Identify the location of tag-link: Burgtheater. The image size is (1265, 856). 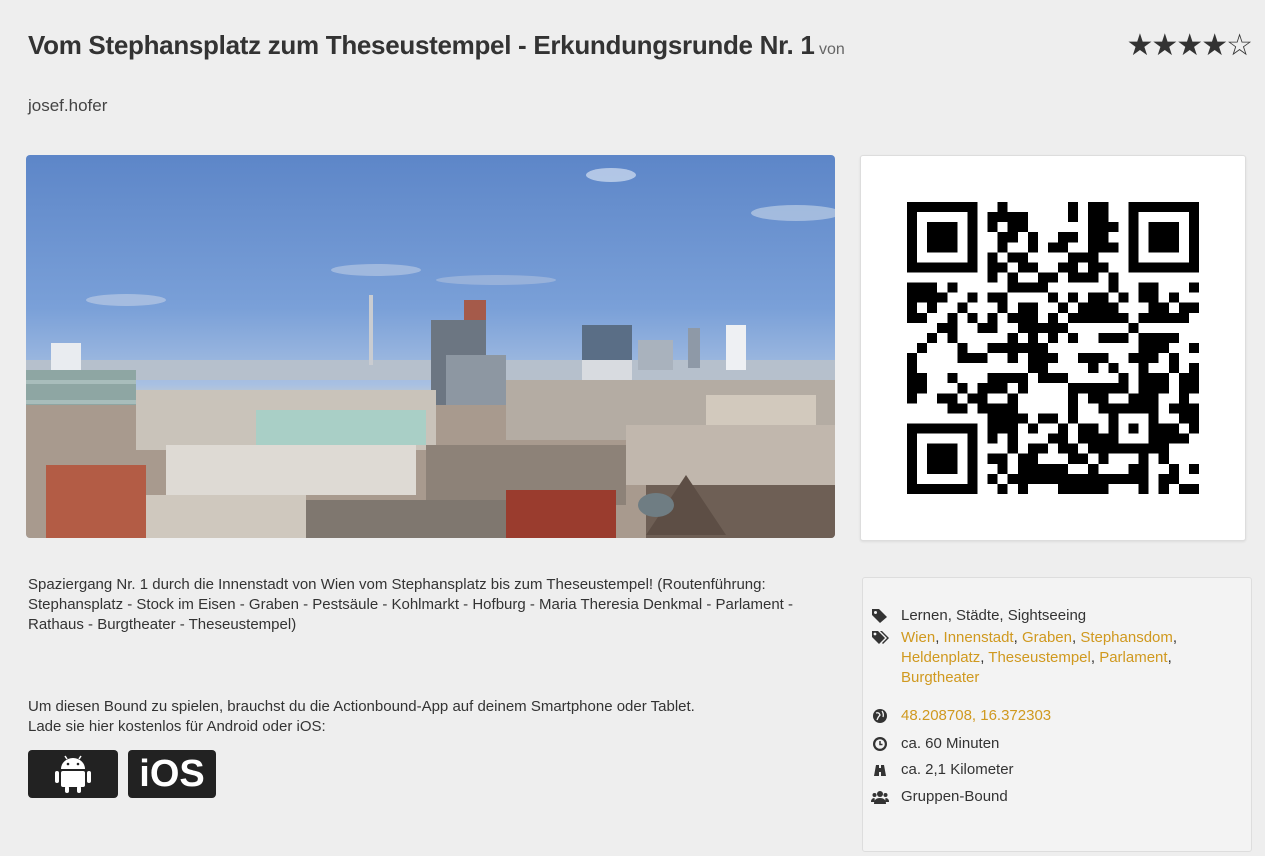
(940, 677).